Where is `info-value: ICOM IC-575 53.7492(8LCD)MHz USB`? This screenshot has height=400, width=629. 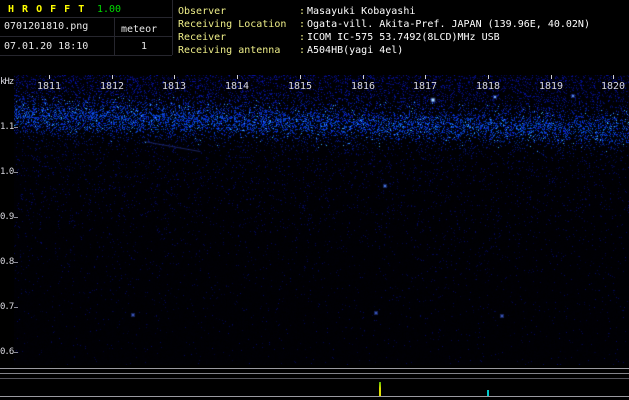 info-value: ICOM IC-575 53.7492(8LCD)MHz USB is located at coordinates (403, 37).